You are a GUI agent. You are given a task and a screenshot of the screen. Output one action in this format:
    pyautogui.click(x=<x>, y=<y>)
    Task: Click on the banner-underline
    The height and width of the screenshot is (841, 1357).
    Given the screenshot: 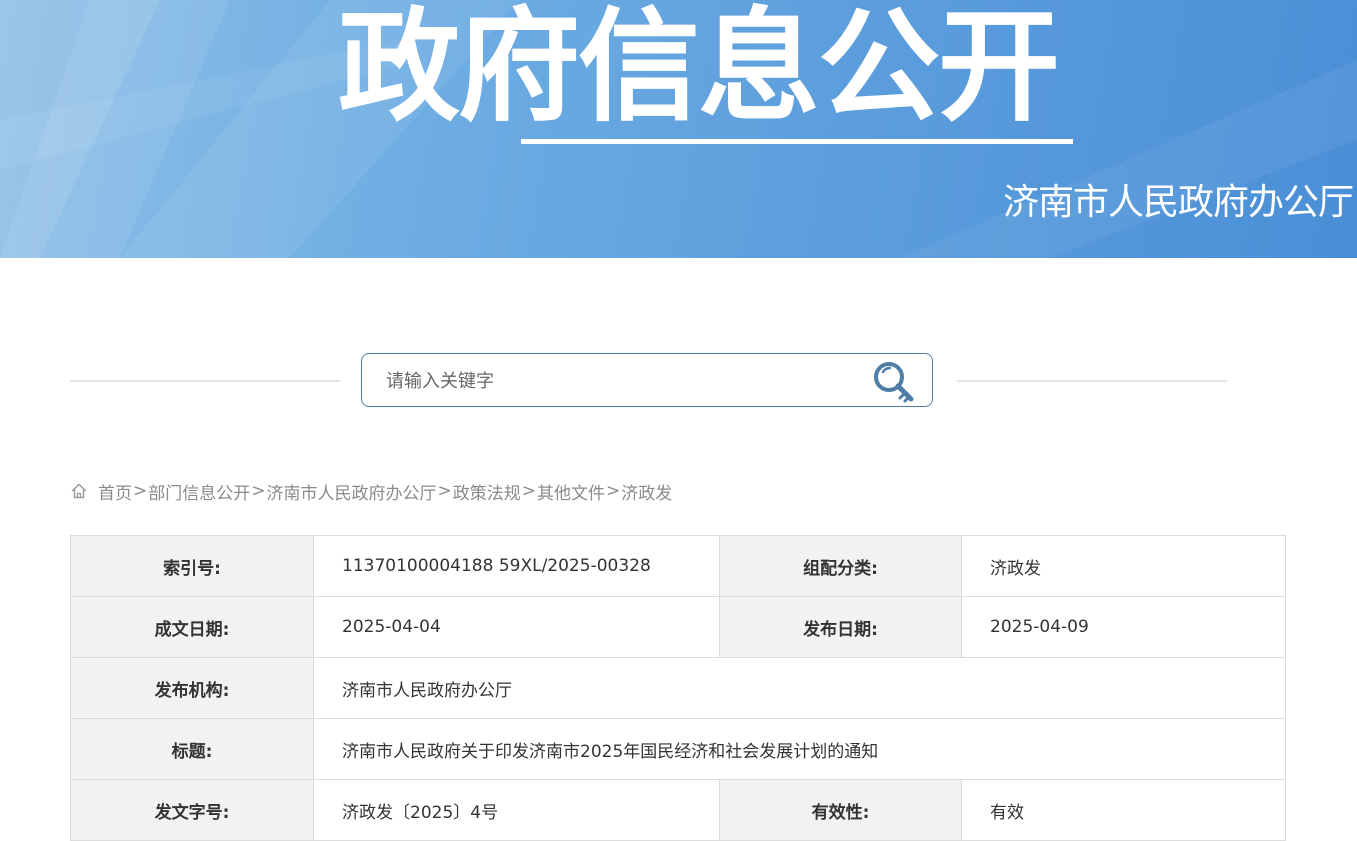 What is the action you would take?
    pyautogui.click(x=797, y=141)
    